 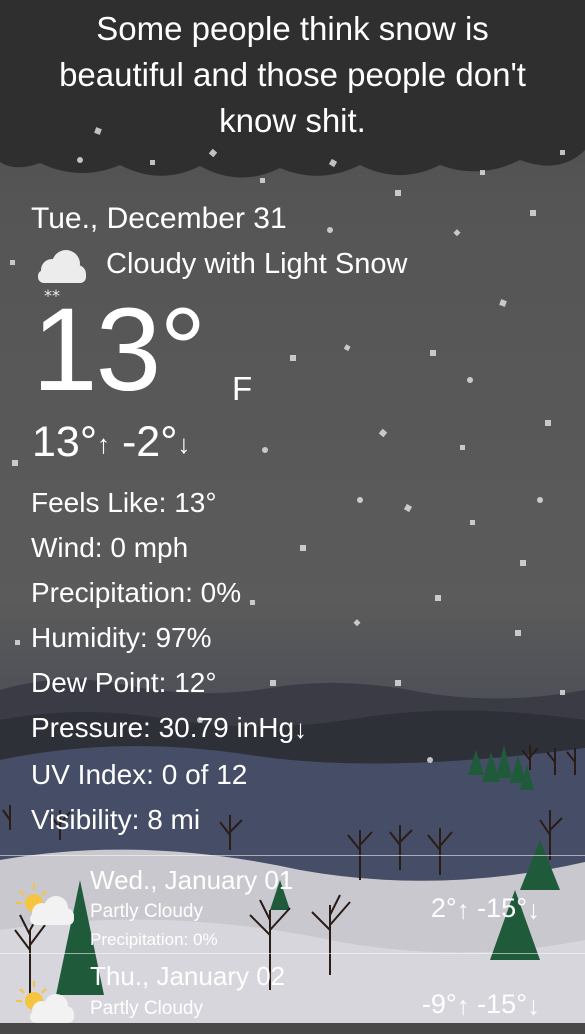 I want to click on forecast-day: Wed., January 01, so click(x=192, y=880).